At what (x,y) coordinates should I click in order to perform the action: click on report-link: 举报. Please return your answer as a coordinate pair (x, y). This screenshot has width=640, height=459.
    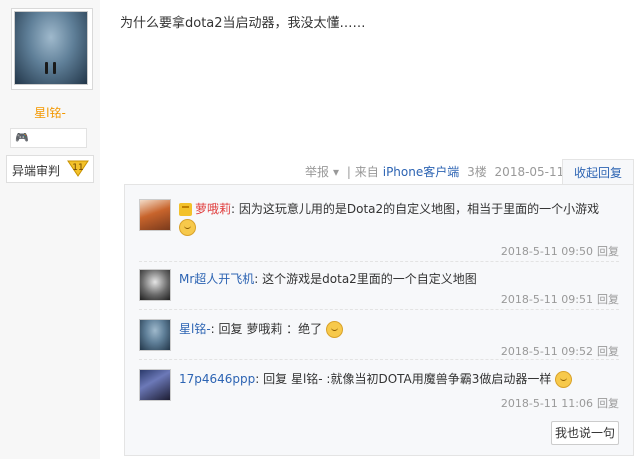
    Looking at the image, I should click on (317, 172).